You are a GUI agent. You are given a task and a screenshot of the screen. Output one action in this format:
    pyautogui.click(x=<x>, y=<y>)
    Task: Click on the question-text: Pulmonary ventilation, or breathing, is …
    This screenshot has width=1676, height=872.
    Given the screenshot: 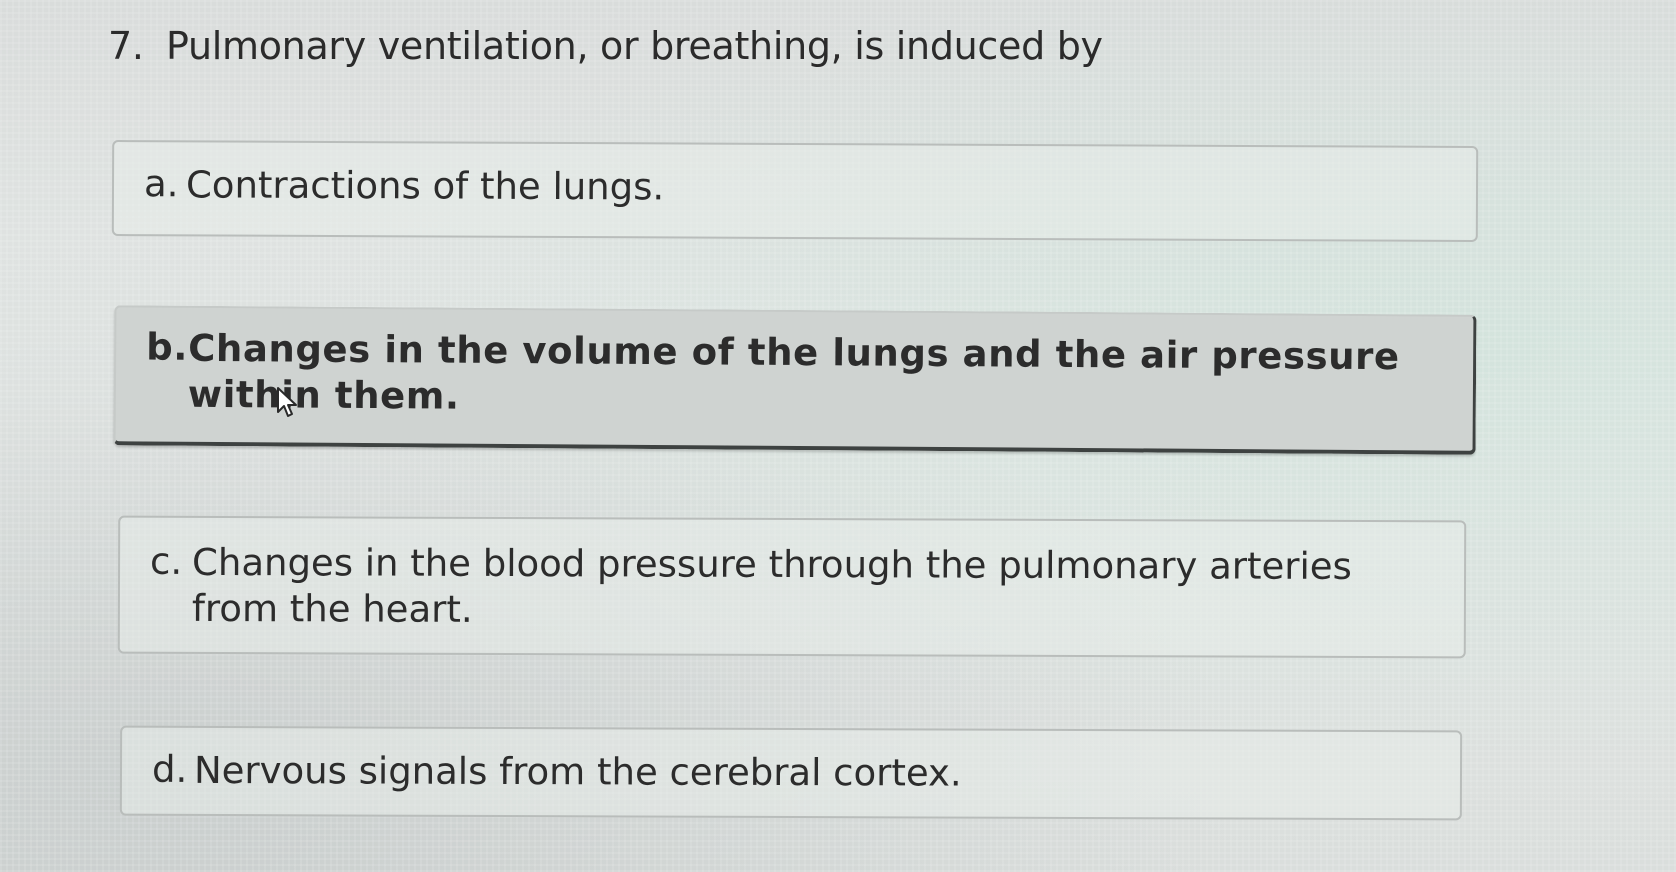 What is the action you would take?
    pyautogui.click(x=634, y=46)
    